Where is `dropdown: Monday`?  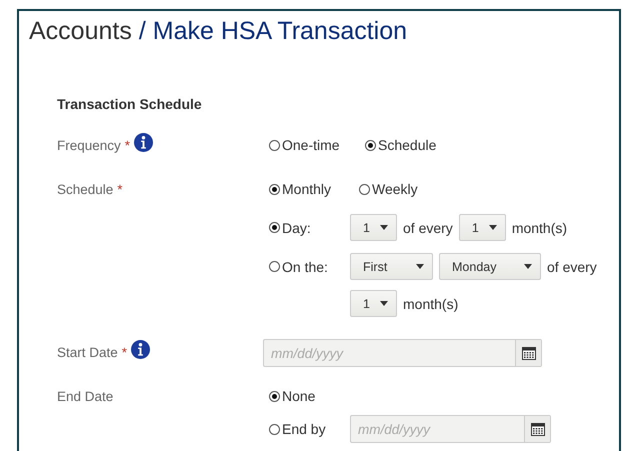 dropdown: Monday is located at coordinates (490, 266).